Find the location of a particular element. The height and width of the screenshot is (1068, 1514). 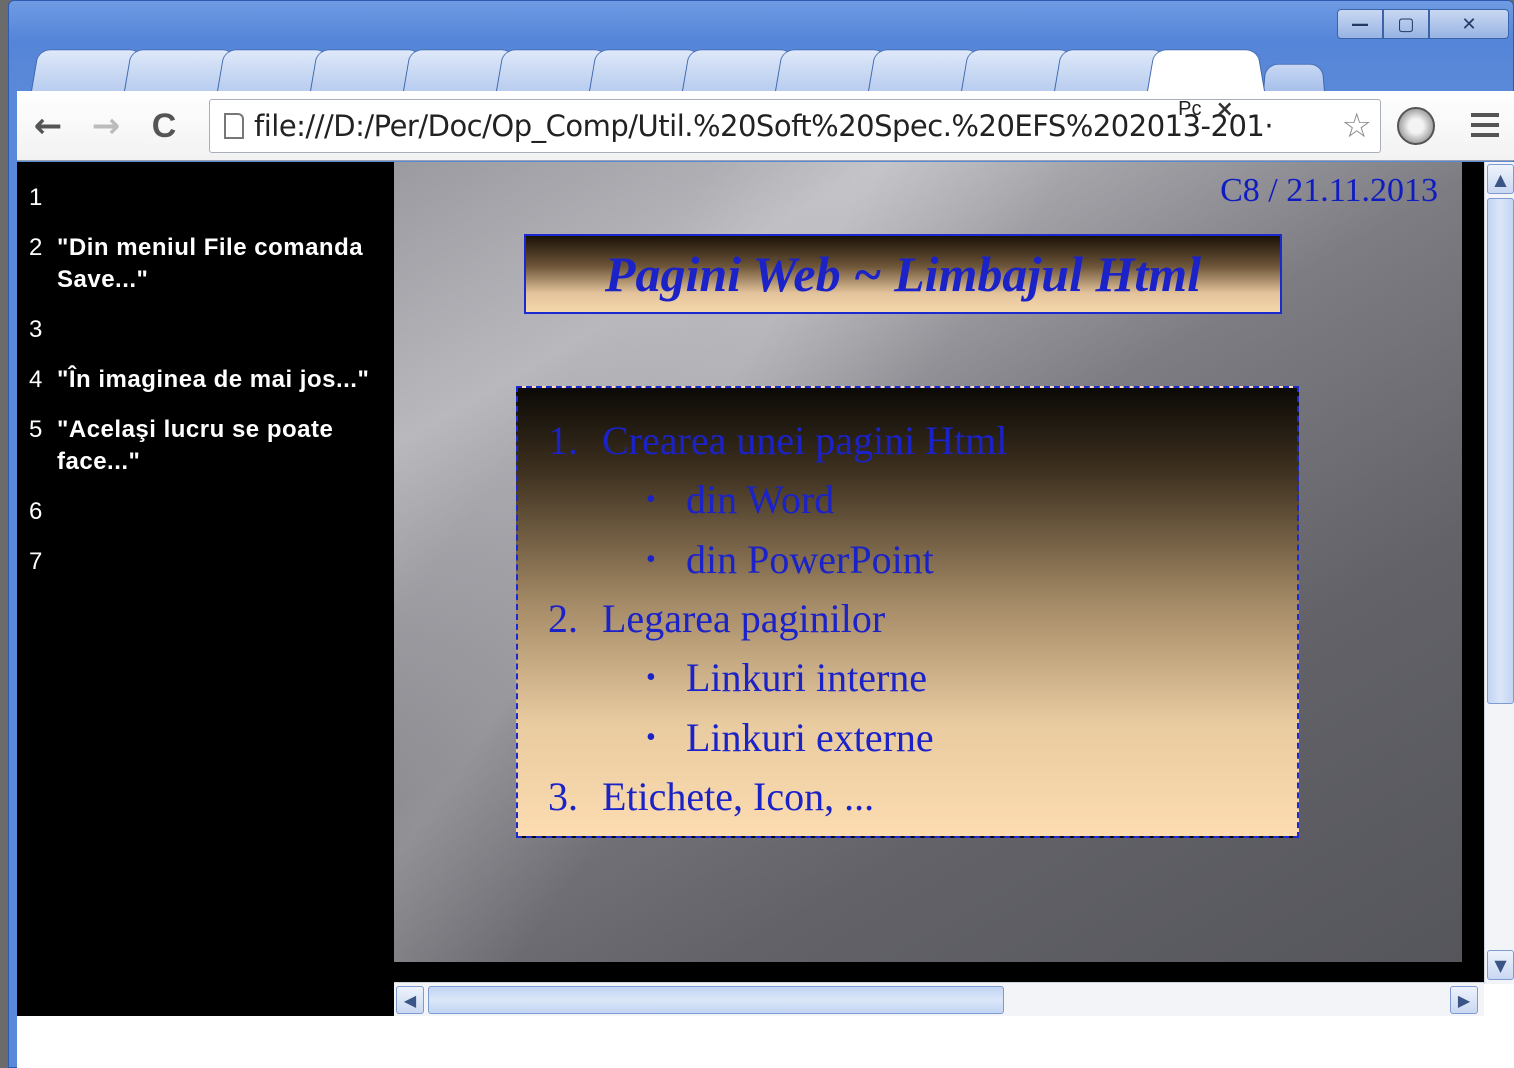

tab-close-icon: × is located at coordinates (1224, 109).